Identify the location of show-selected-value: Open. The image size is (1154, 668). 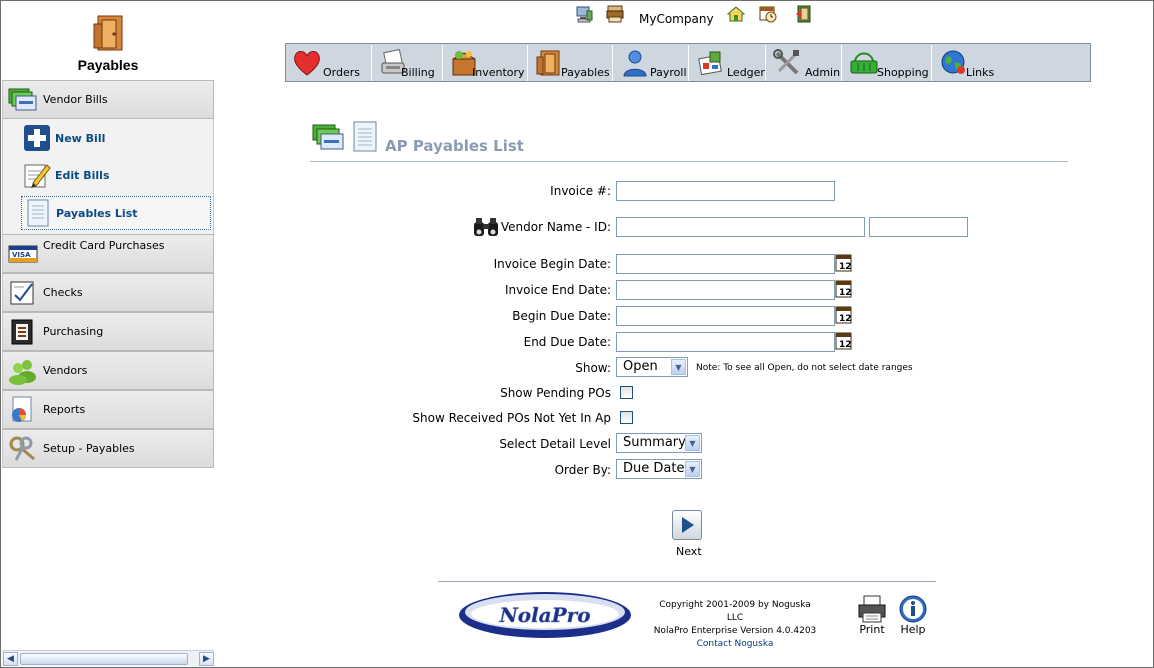
(640, 366).